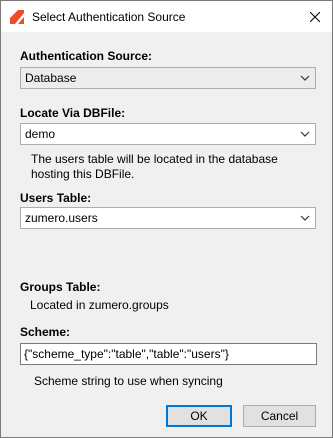  Describe the element at coordinates (83, 174) in the screenshot. I see `locate-via-note-line2: hosting this DBFile.` at that location.